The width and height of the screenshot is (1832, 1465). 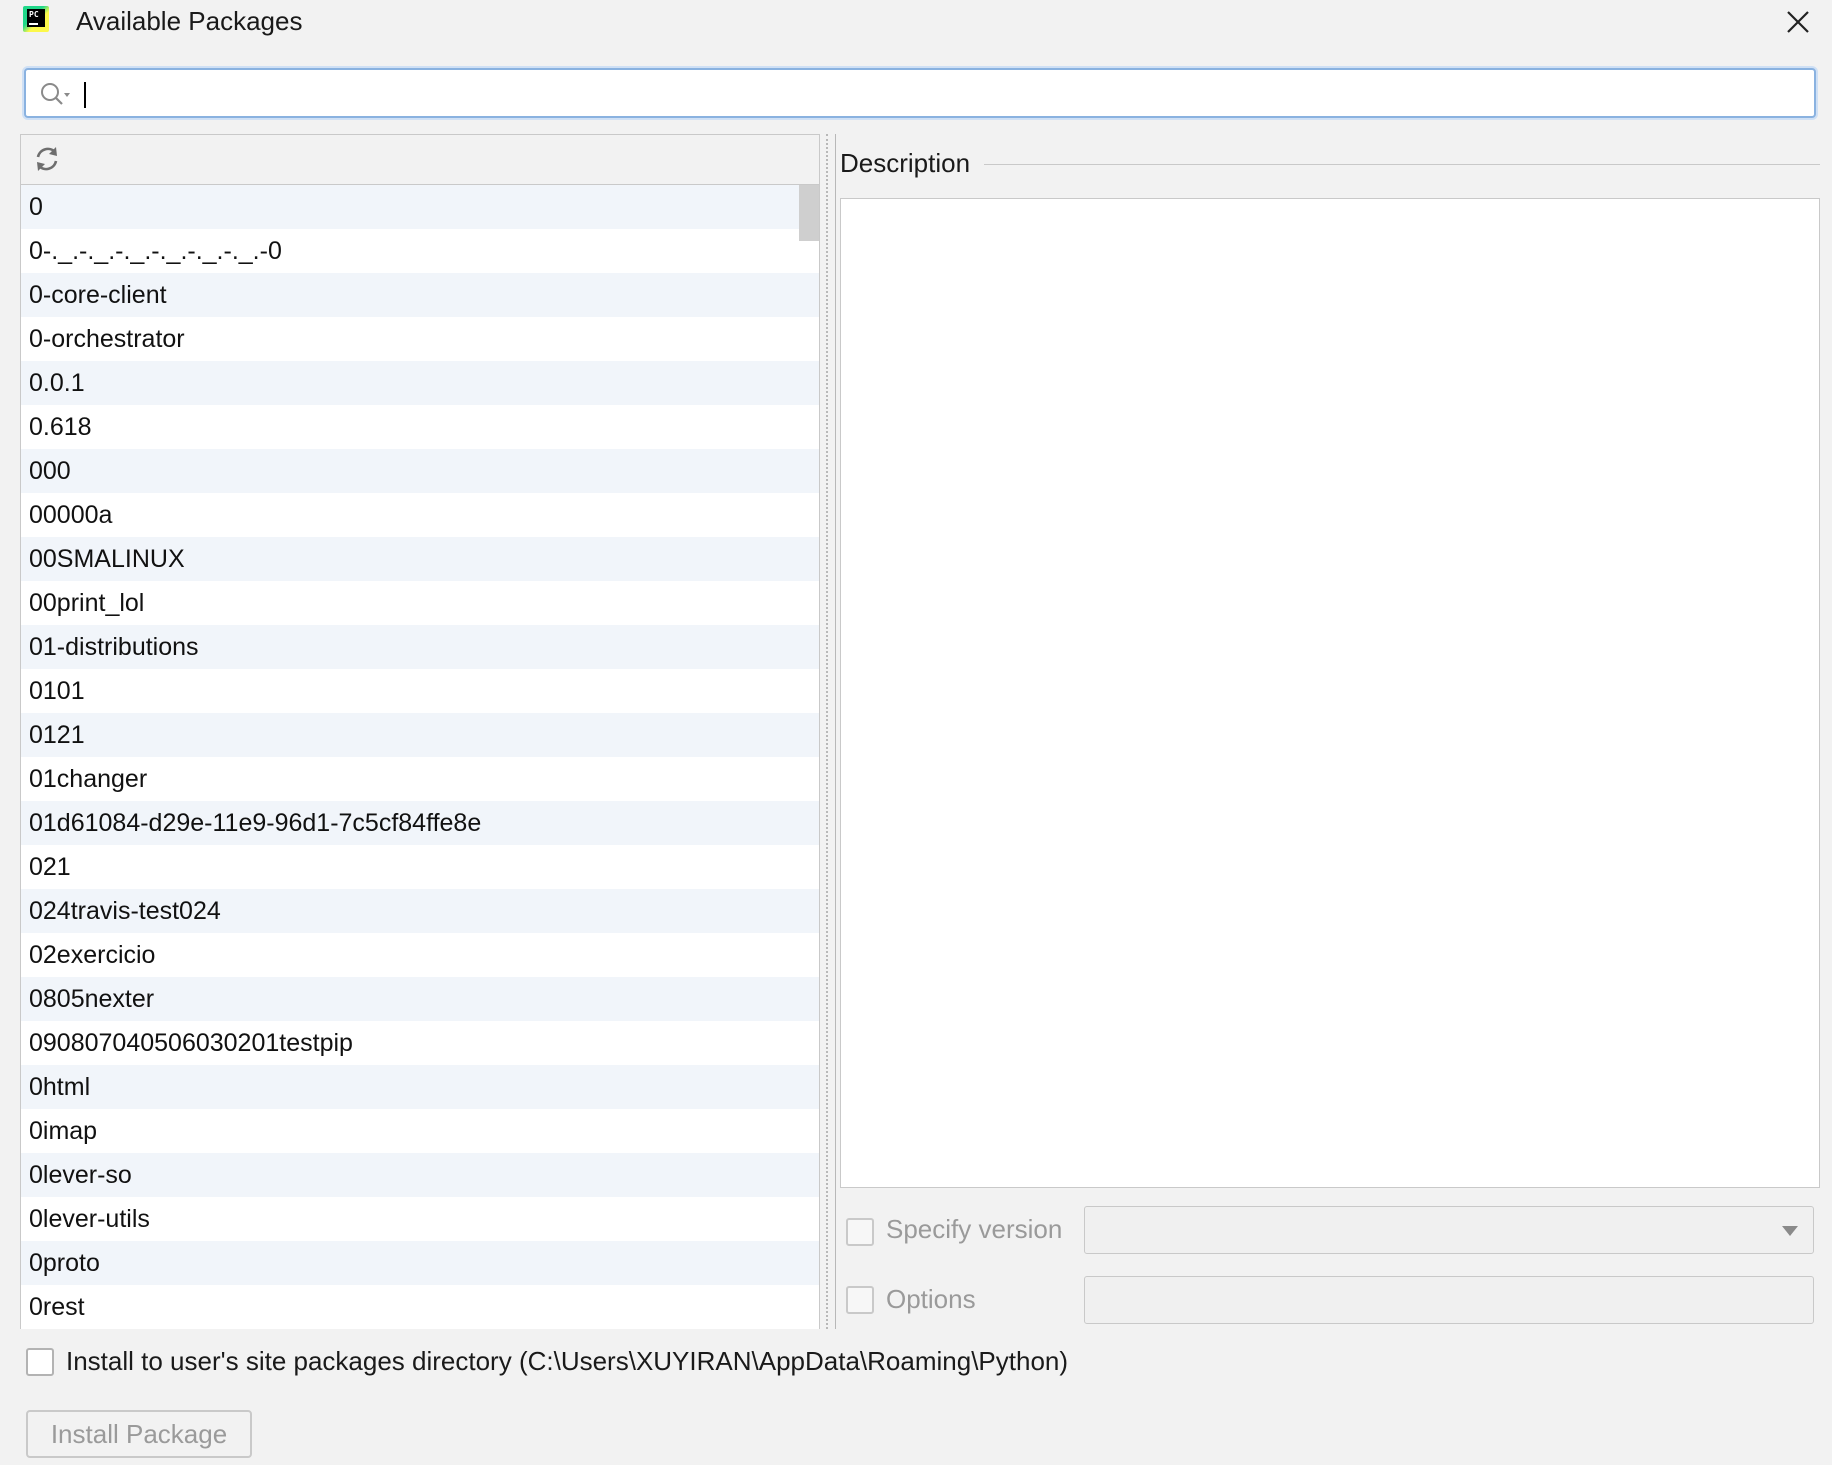 I want to click on window-title: Available Packages, so click(x=189, y=21).